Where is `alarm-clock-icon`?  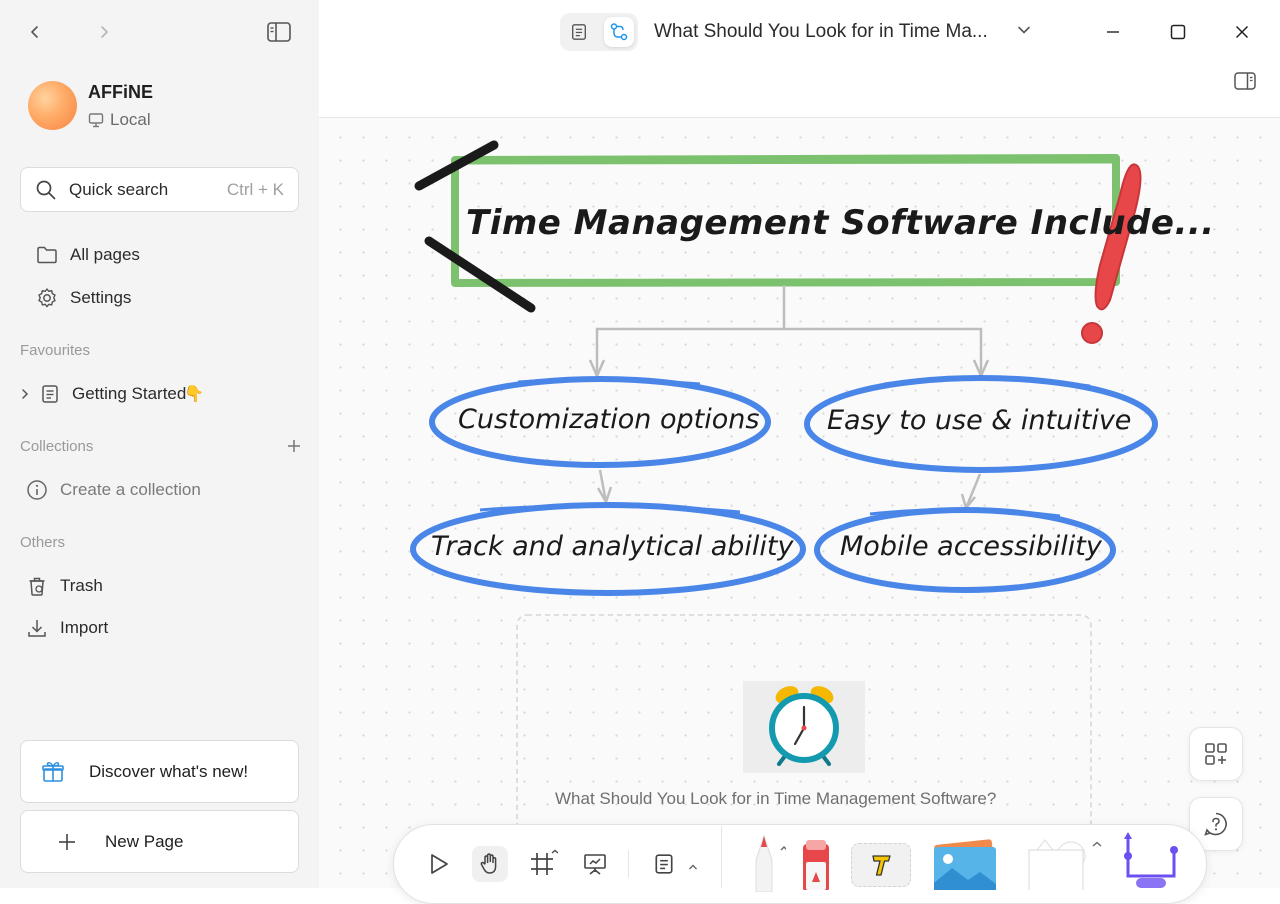 alarm-clock-icon is located at coordinates (804, 724).